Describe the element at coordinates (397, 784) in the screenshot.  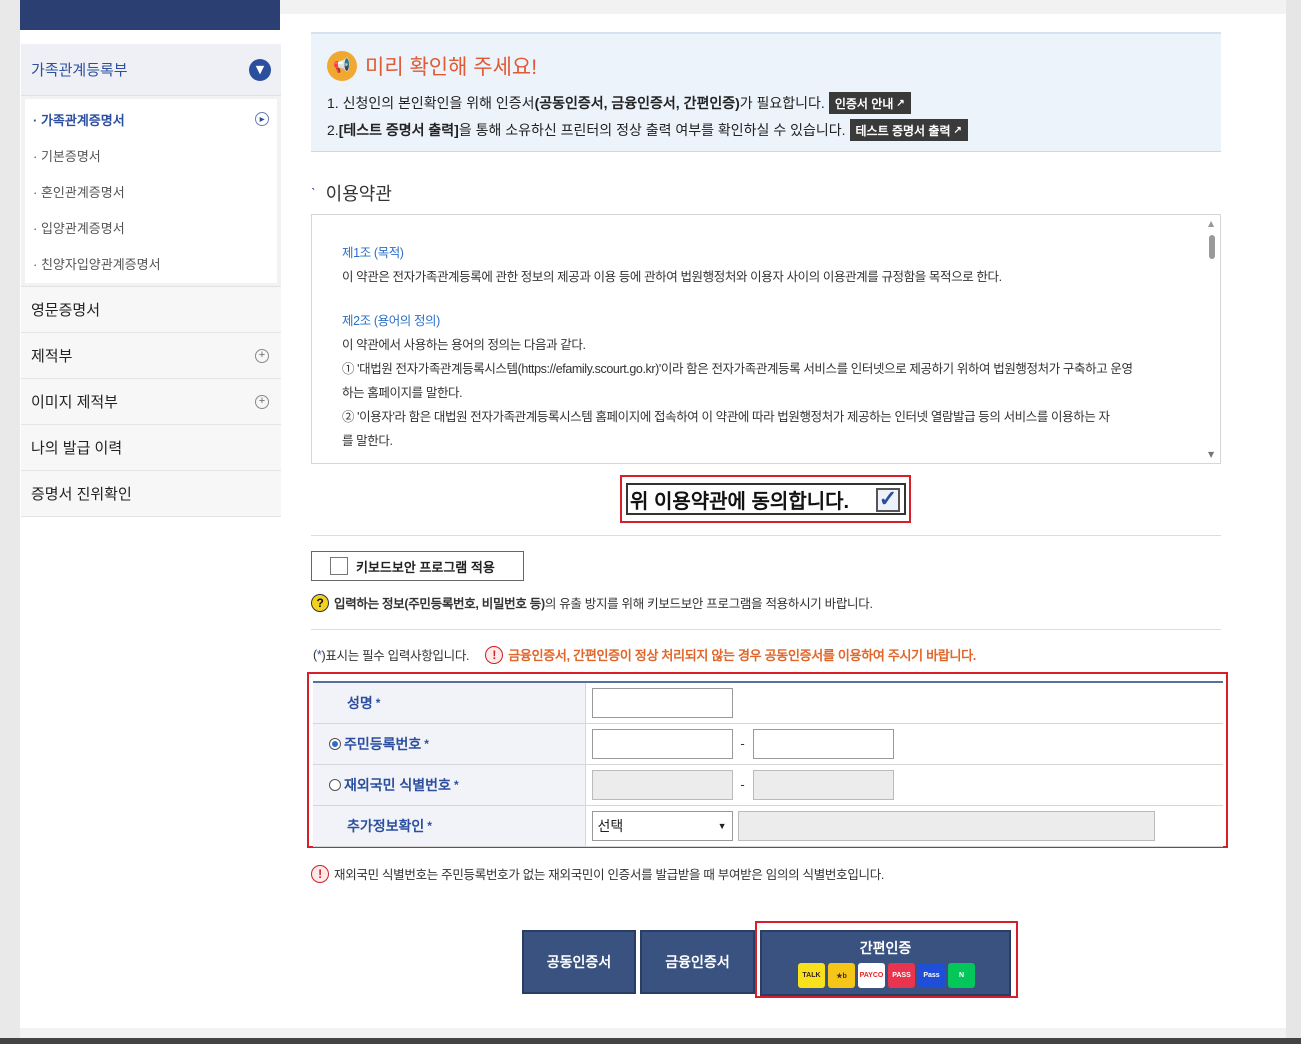
I see `foreign-id-label: 재외국민 식별번호` at that location.